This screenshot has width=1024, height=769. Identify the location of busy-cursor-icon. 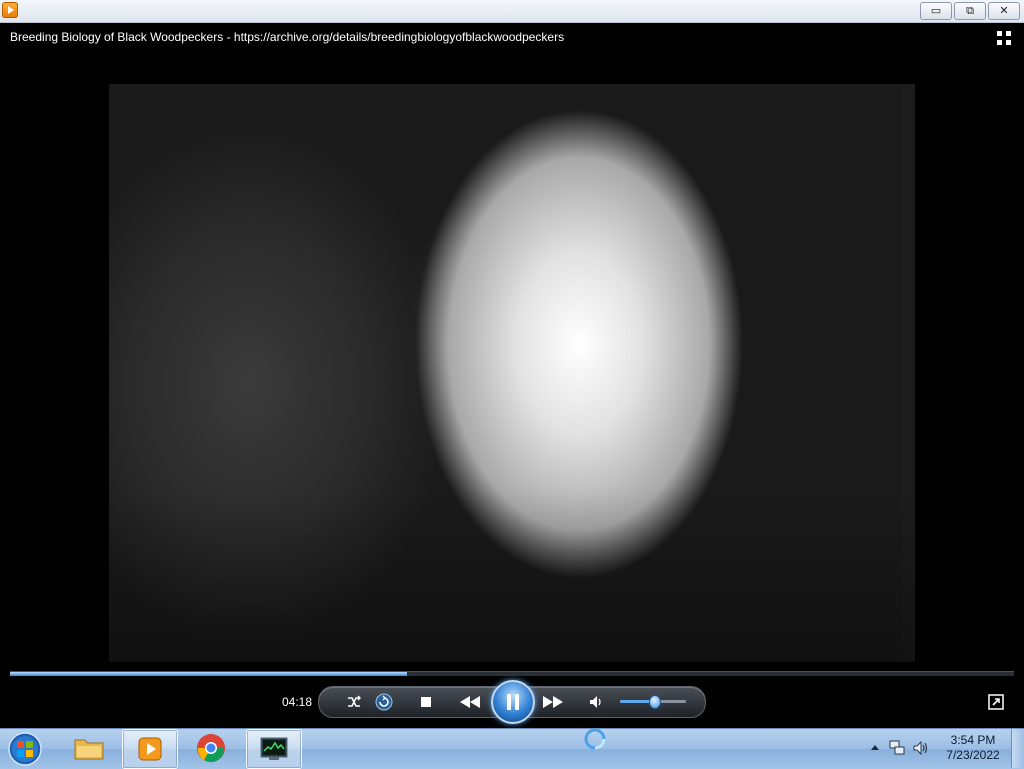
(595, 739).